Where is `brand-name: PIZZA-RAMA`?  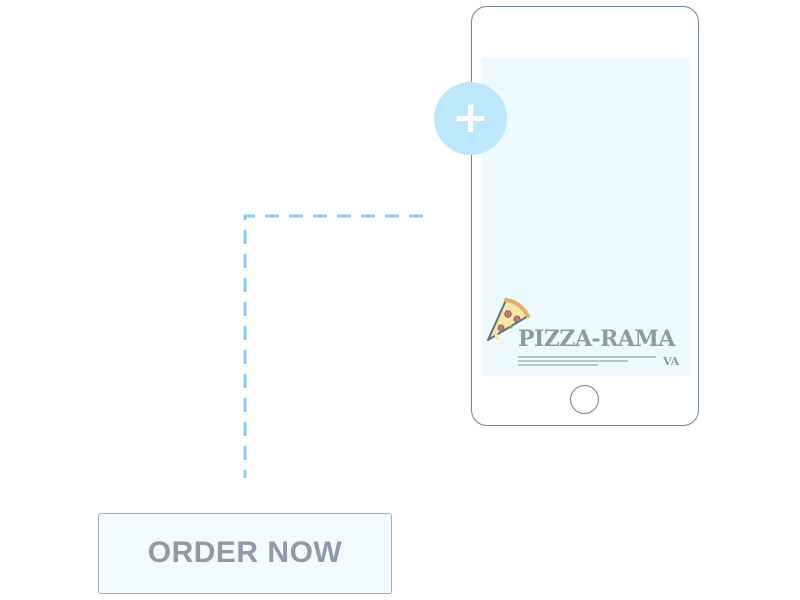 brand-name: PIZZA-RAMA is located at coordinates (596, 339).